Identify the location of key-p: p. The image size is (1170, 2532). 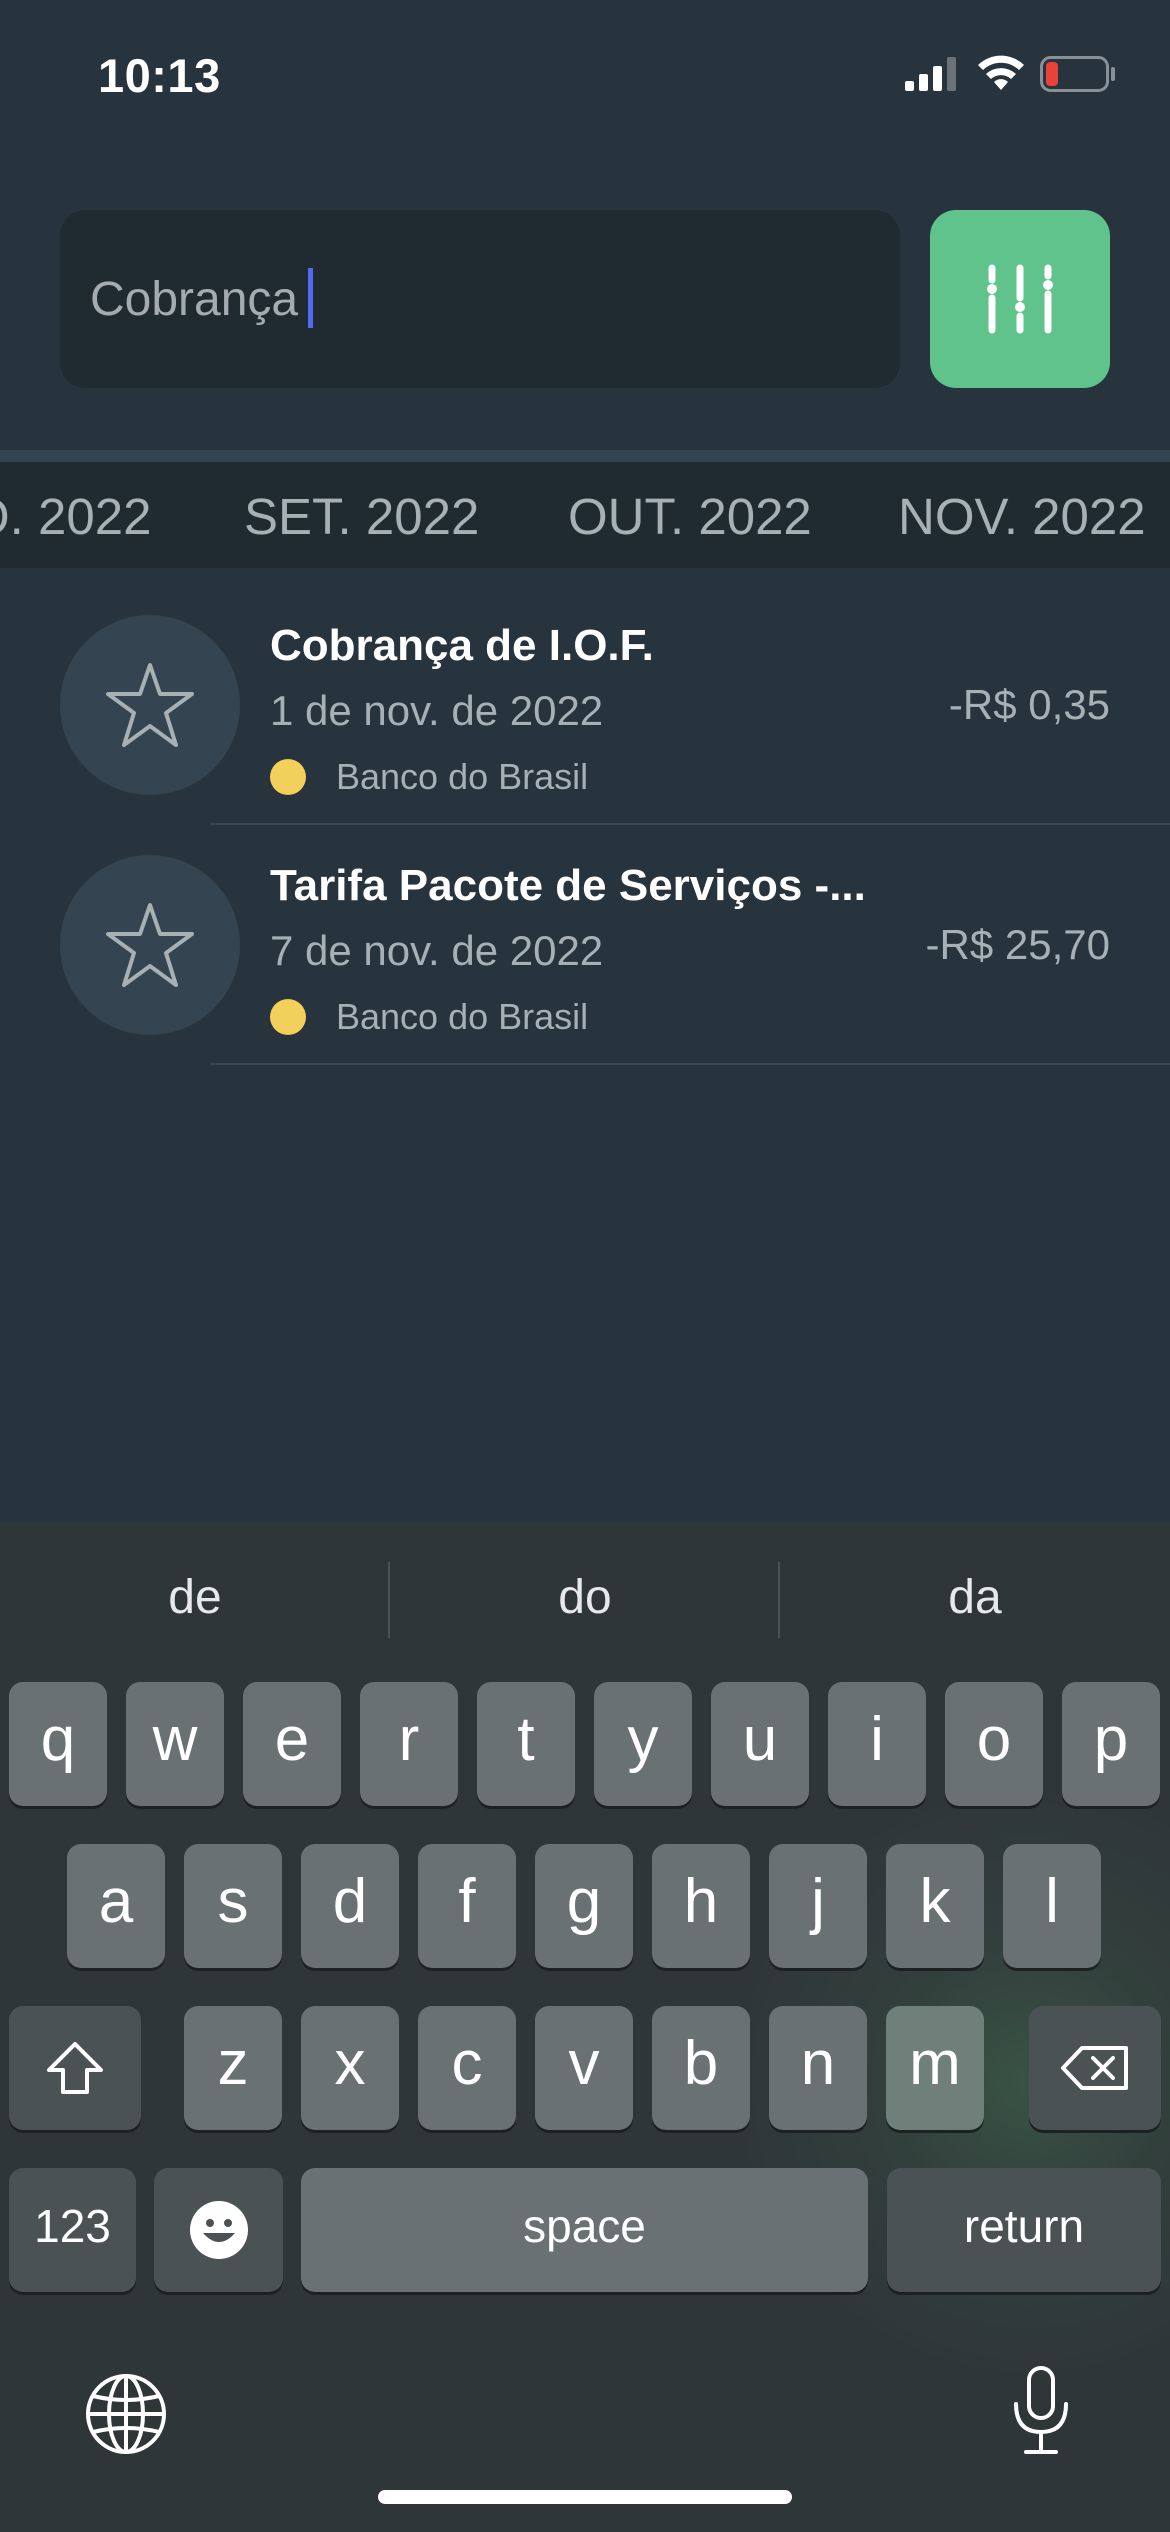
(1111, 1744).